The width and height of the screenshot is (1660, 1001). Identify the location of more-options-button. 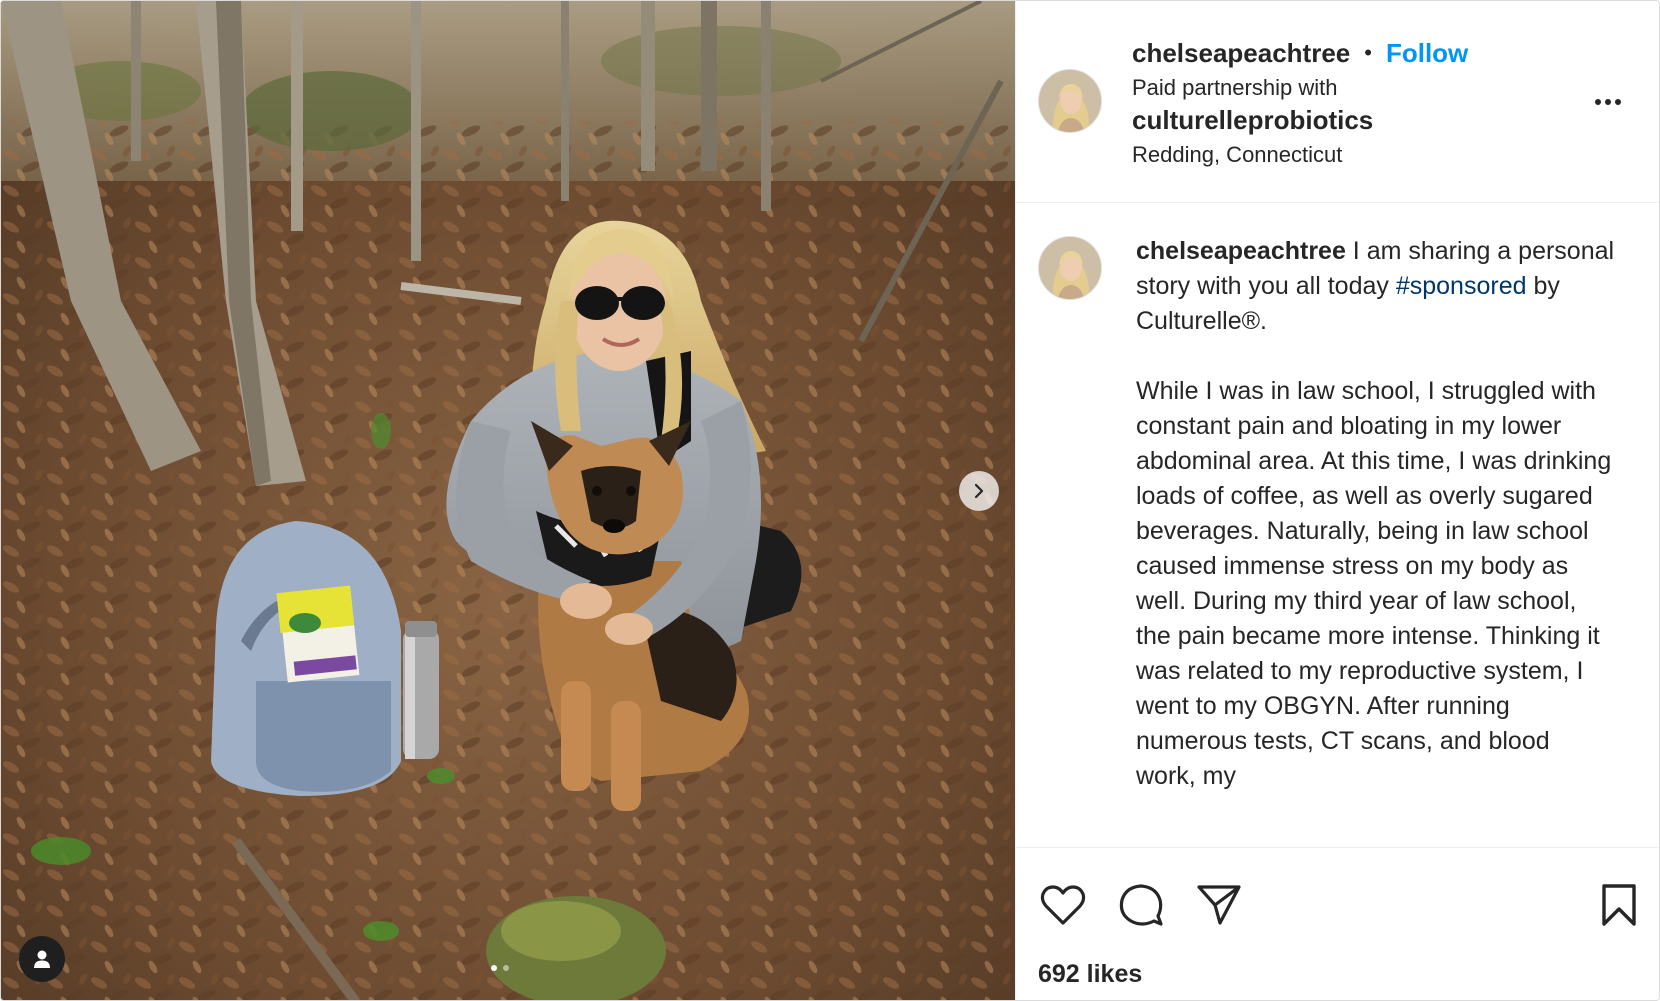
(1608, 102).